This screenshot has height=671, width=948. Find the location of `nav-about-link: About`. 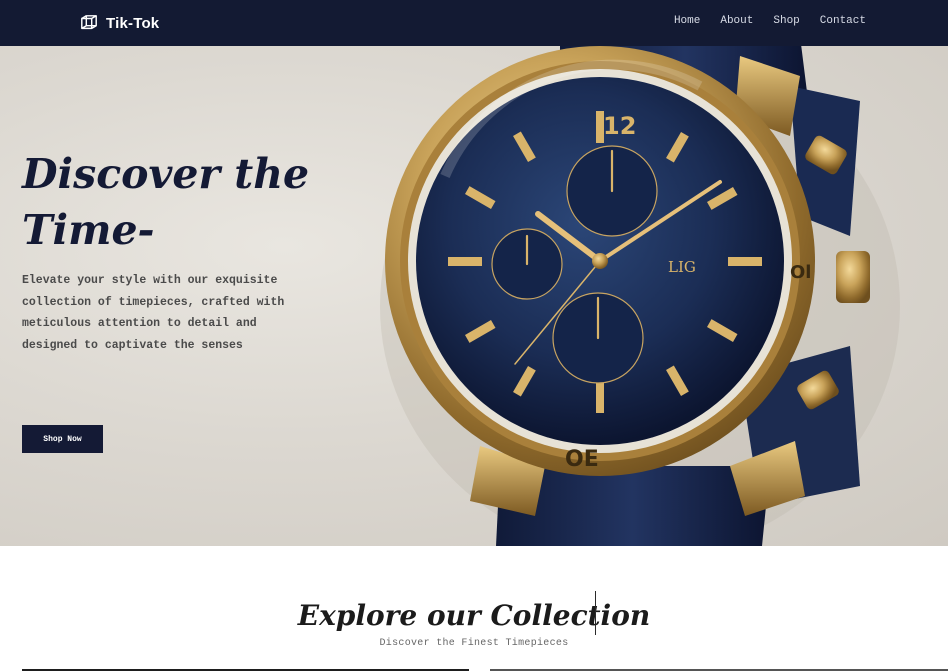

nav-about-link: About is located at coordinates (736, 21).